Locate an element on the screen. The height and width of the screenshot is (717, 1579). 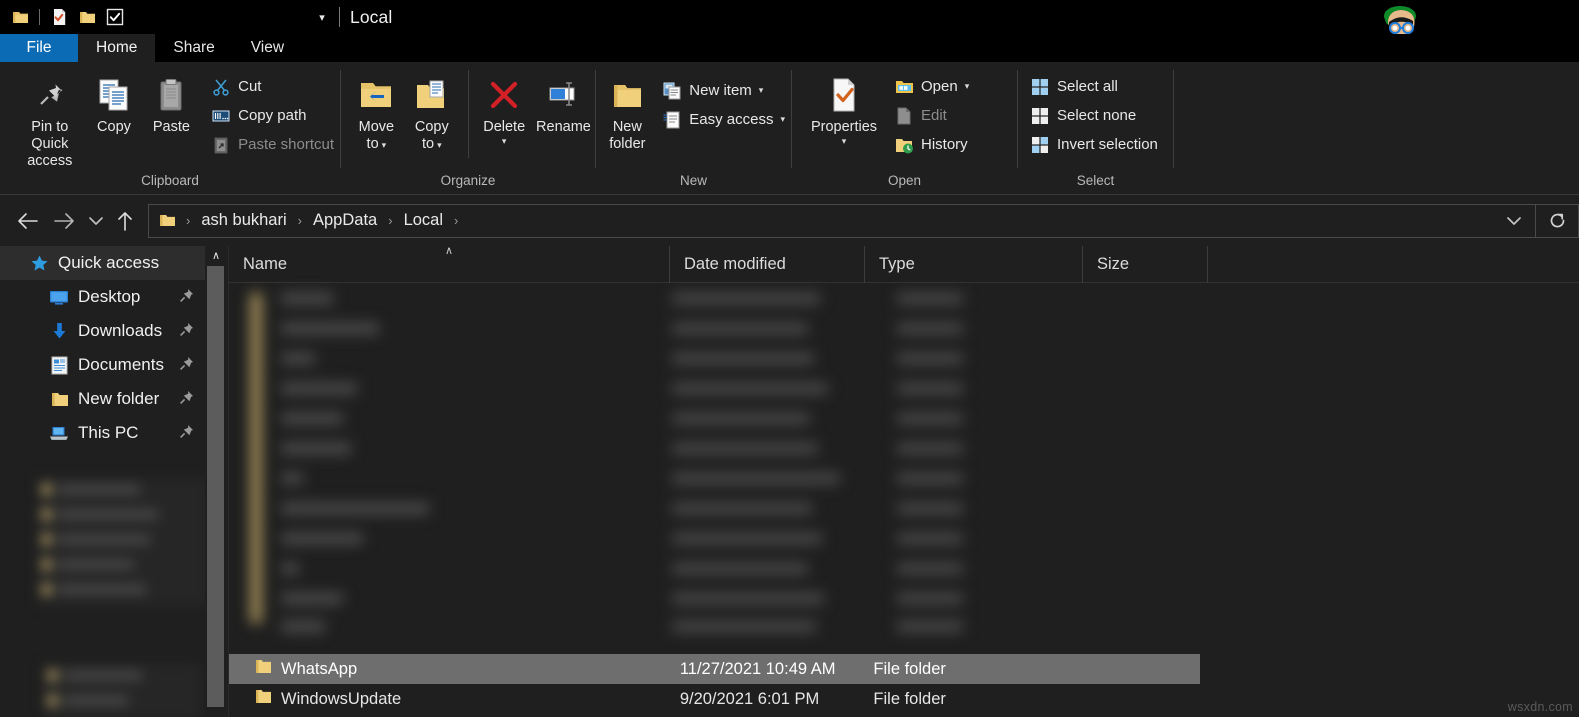
paste-shortcut-button: Paste shortcut is located at coordinates (274, 144).